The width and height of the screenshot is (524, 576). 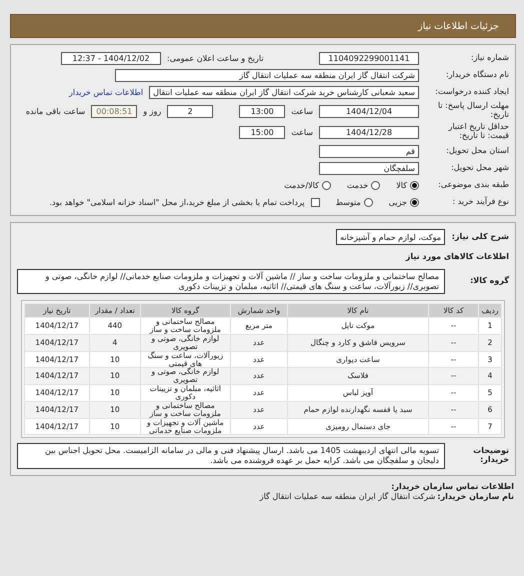 I want to click on need-number-field: 1104092299001141, so click(x=369, y=58).